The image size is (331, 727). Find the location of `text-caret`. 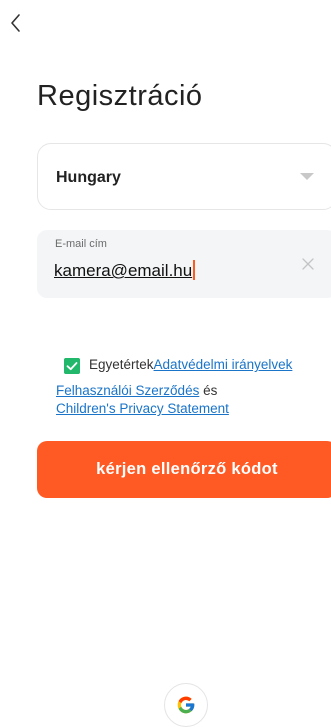

text-caret is located at coordinates (194, 270).